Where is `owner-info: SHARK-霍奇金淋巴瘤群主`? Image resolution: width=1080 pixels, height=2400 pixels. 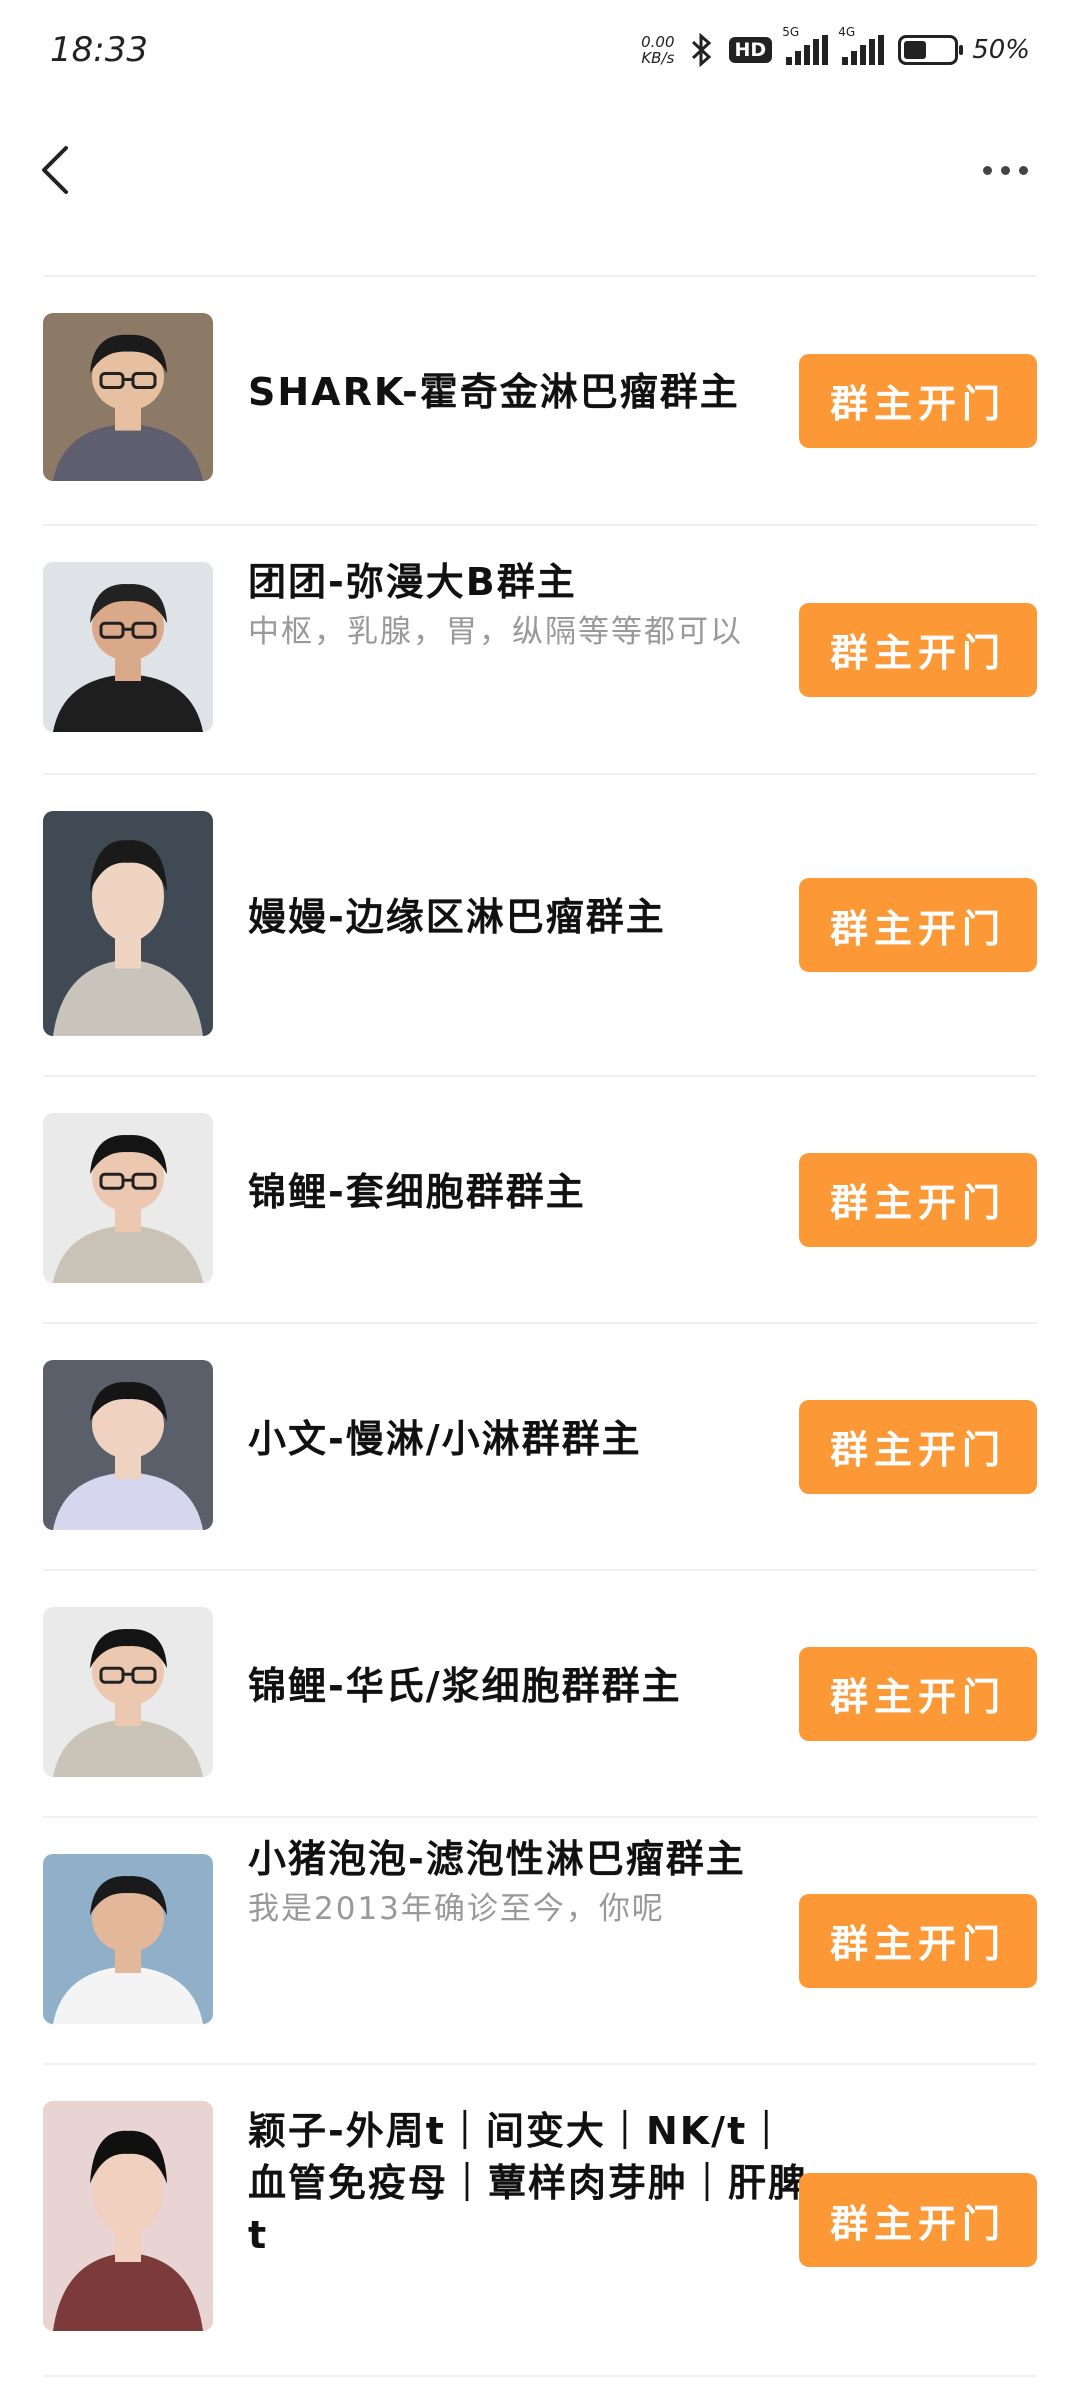
owner-info: SHARK-霍奇金淋巴瘤群主 is located at coordinates (530, 392).